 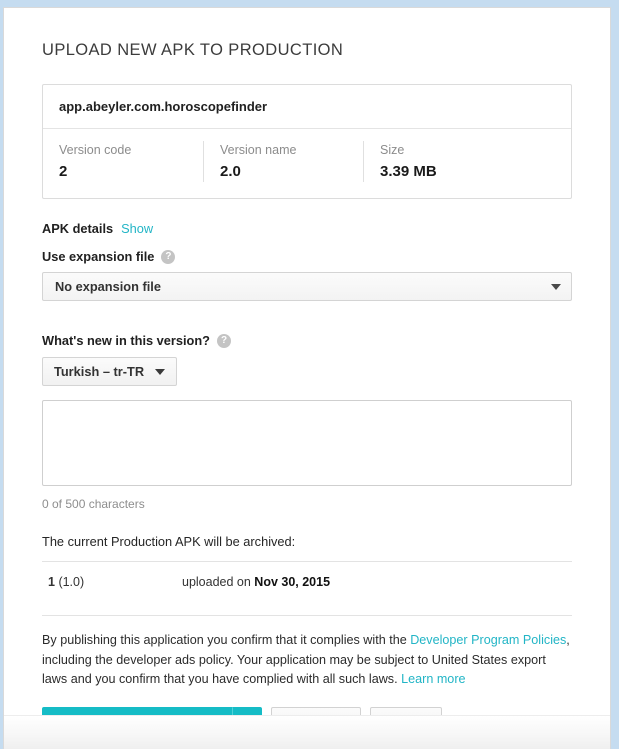 I want to click on learn-more-link: Learn more, so click(x=433, y=679).